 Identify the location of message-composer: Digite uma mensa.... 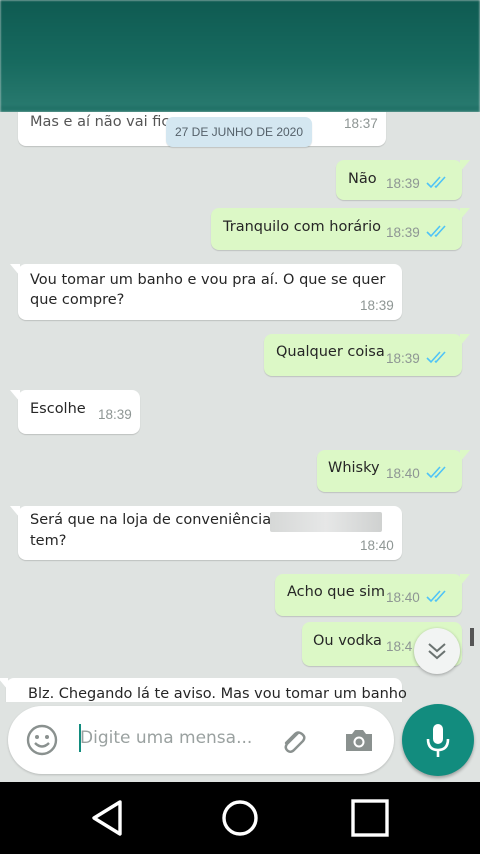
(240, 742).